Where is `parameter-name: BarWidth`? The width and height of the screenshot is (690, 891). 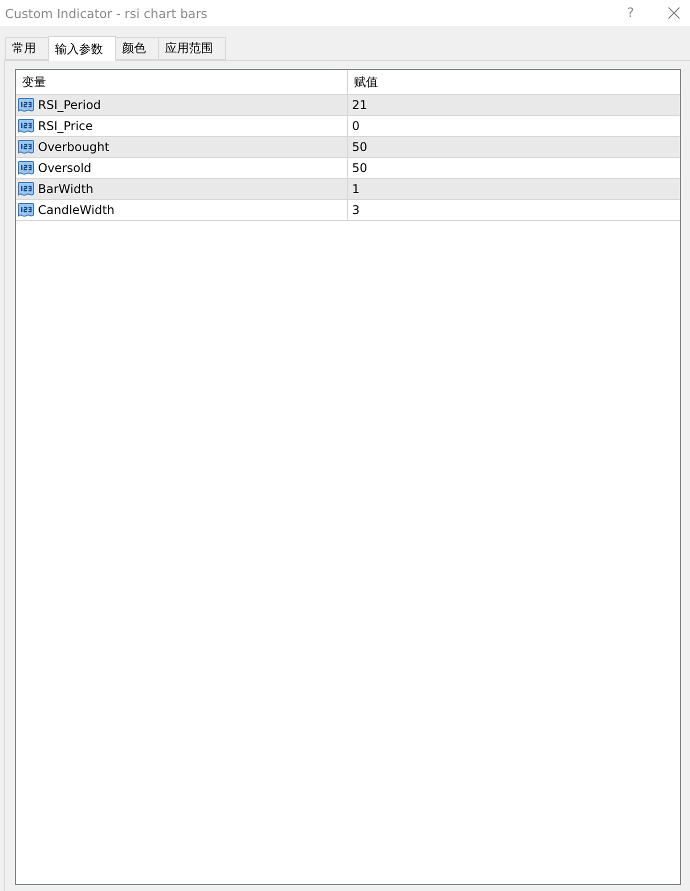 parameter-name: BarWidth is located at coordinates (66, 189).